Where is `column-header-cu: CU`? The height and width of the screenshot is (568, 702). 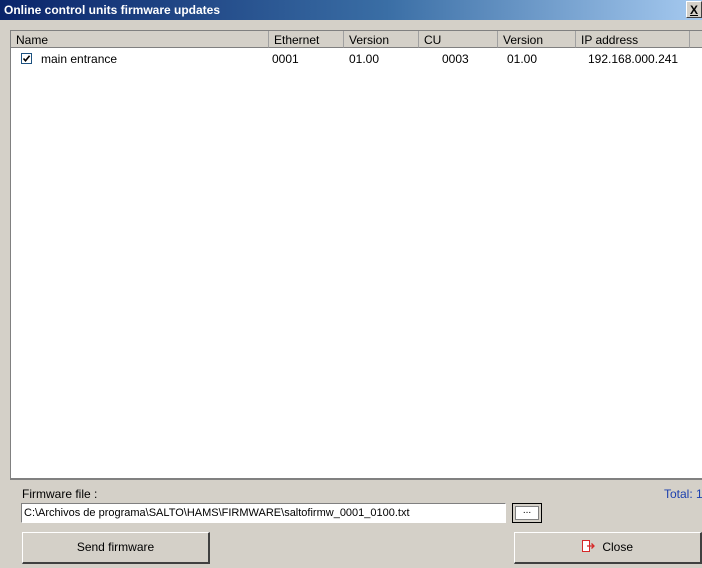 column-header-cu: CU is located at coordinates (458, 39).